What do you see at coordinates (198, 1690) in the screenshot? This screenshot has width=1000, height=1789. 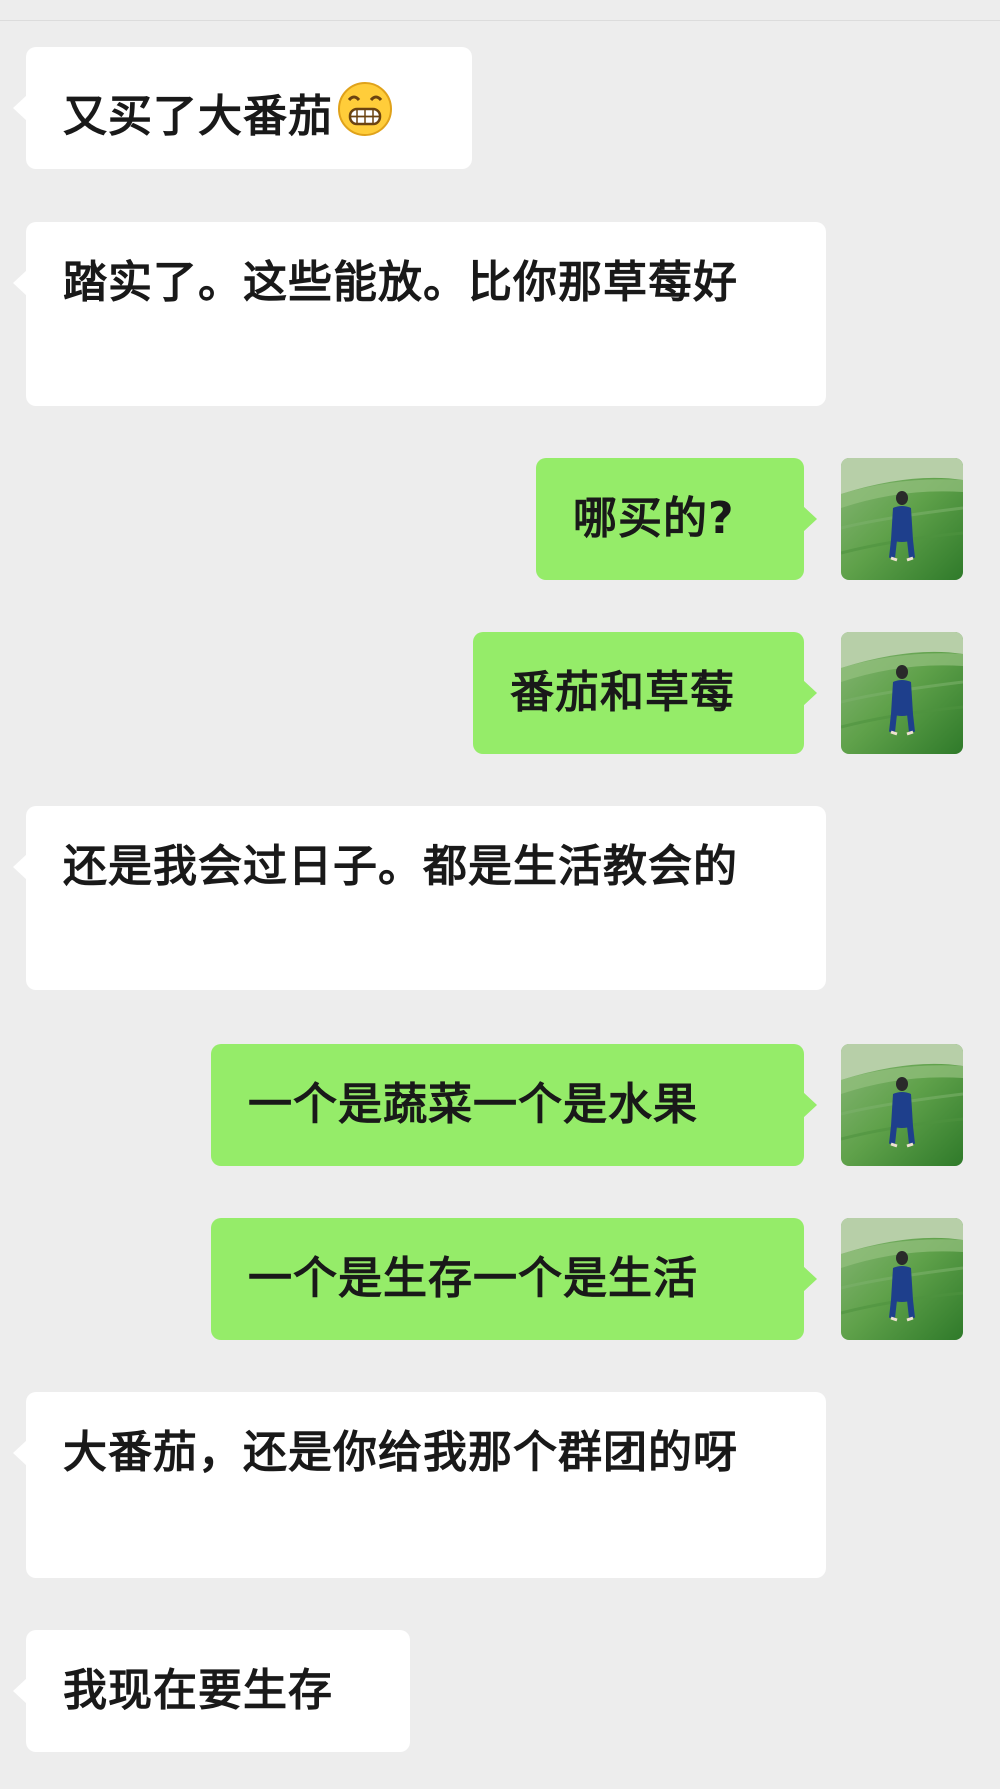 I see `message-text: 我现在要生存` at bounding box center [198, 1690].